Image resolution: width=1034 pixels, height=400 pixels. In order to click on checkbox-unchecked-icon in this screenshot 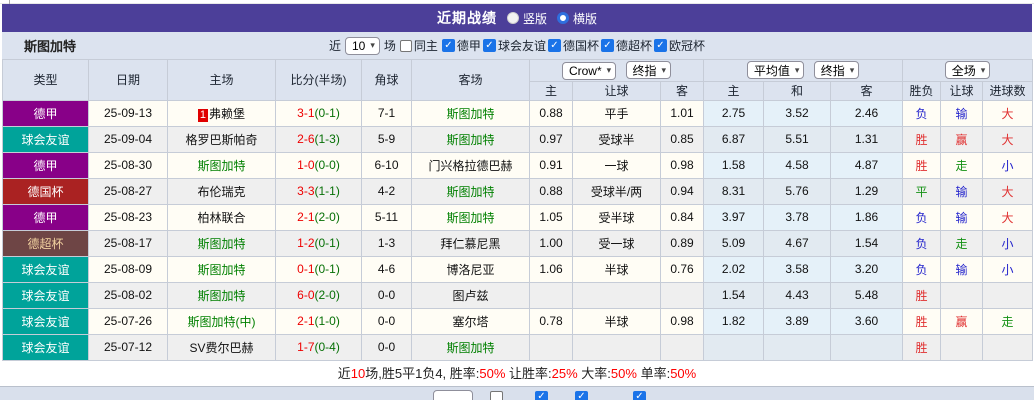, I will do `click(405, 45)`.